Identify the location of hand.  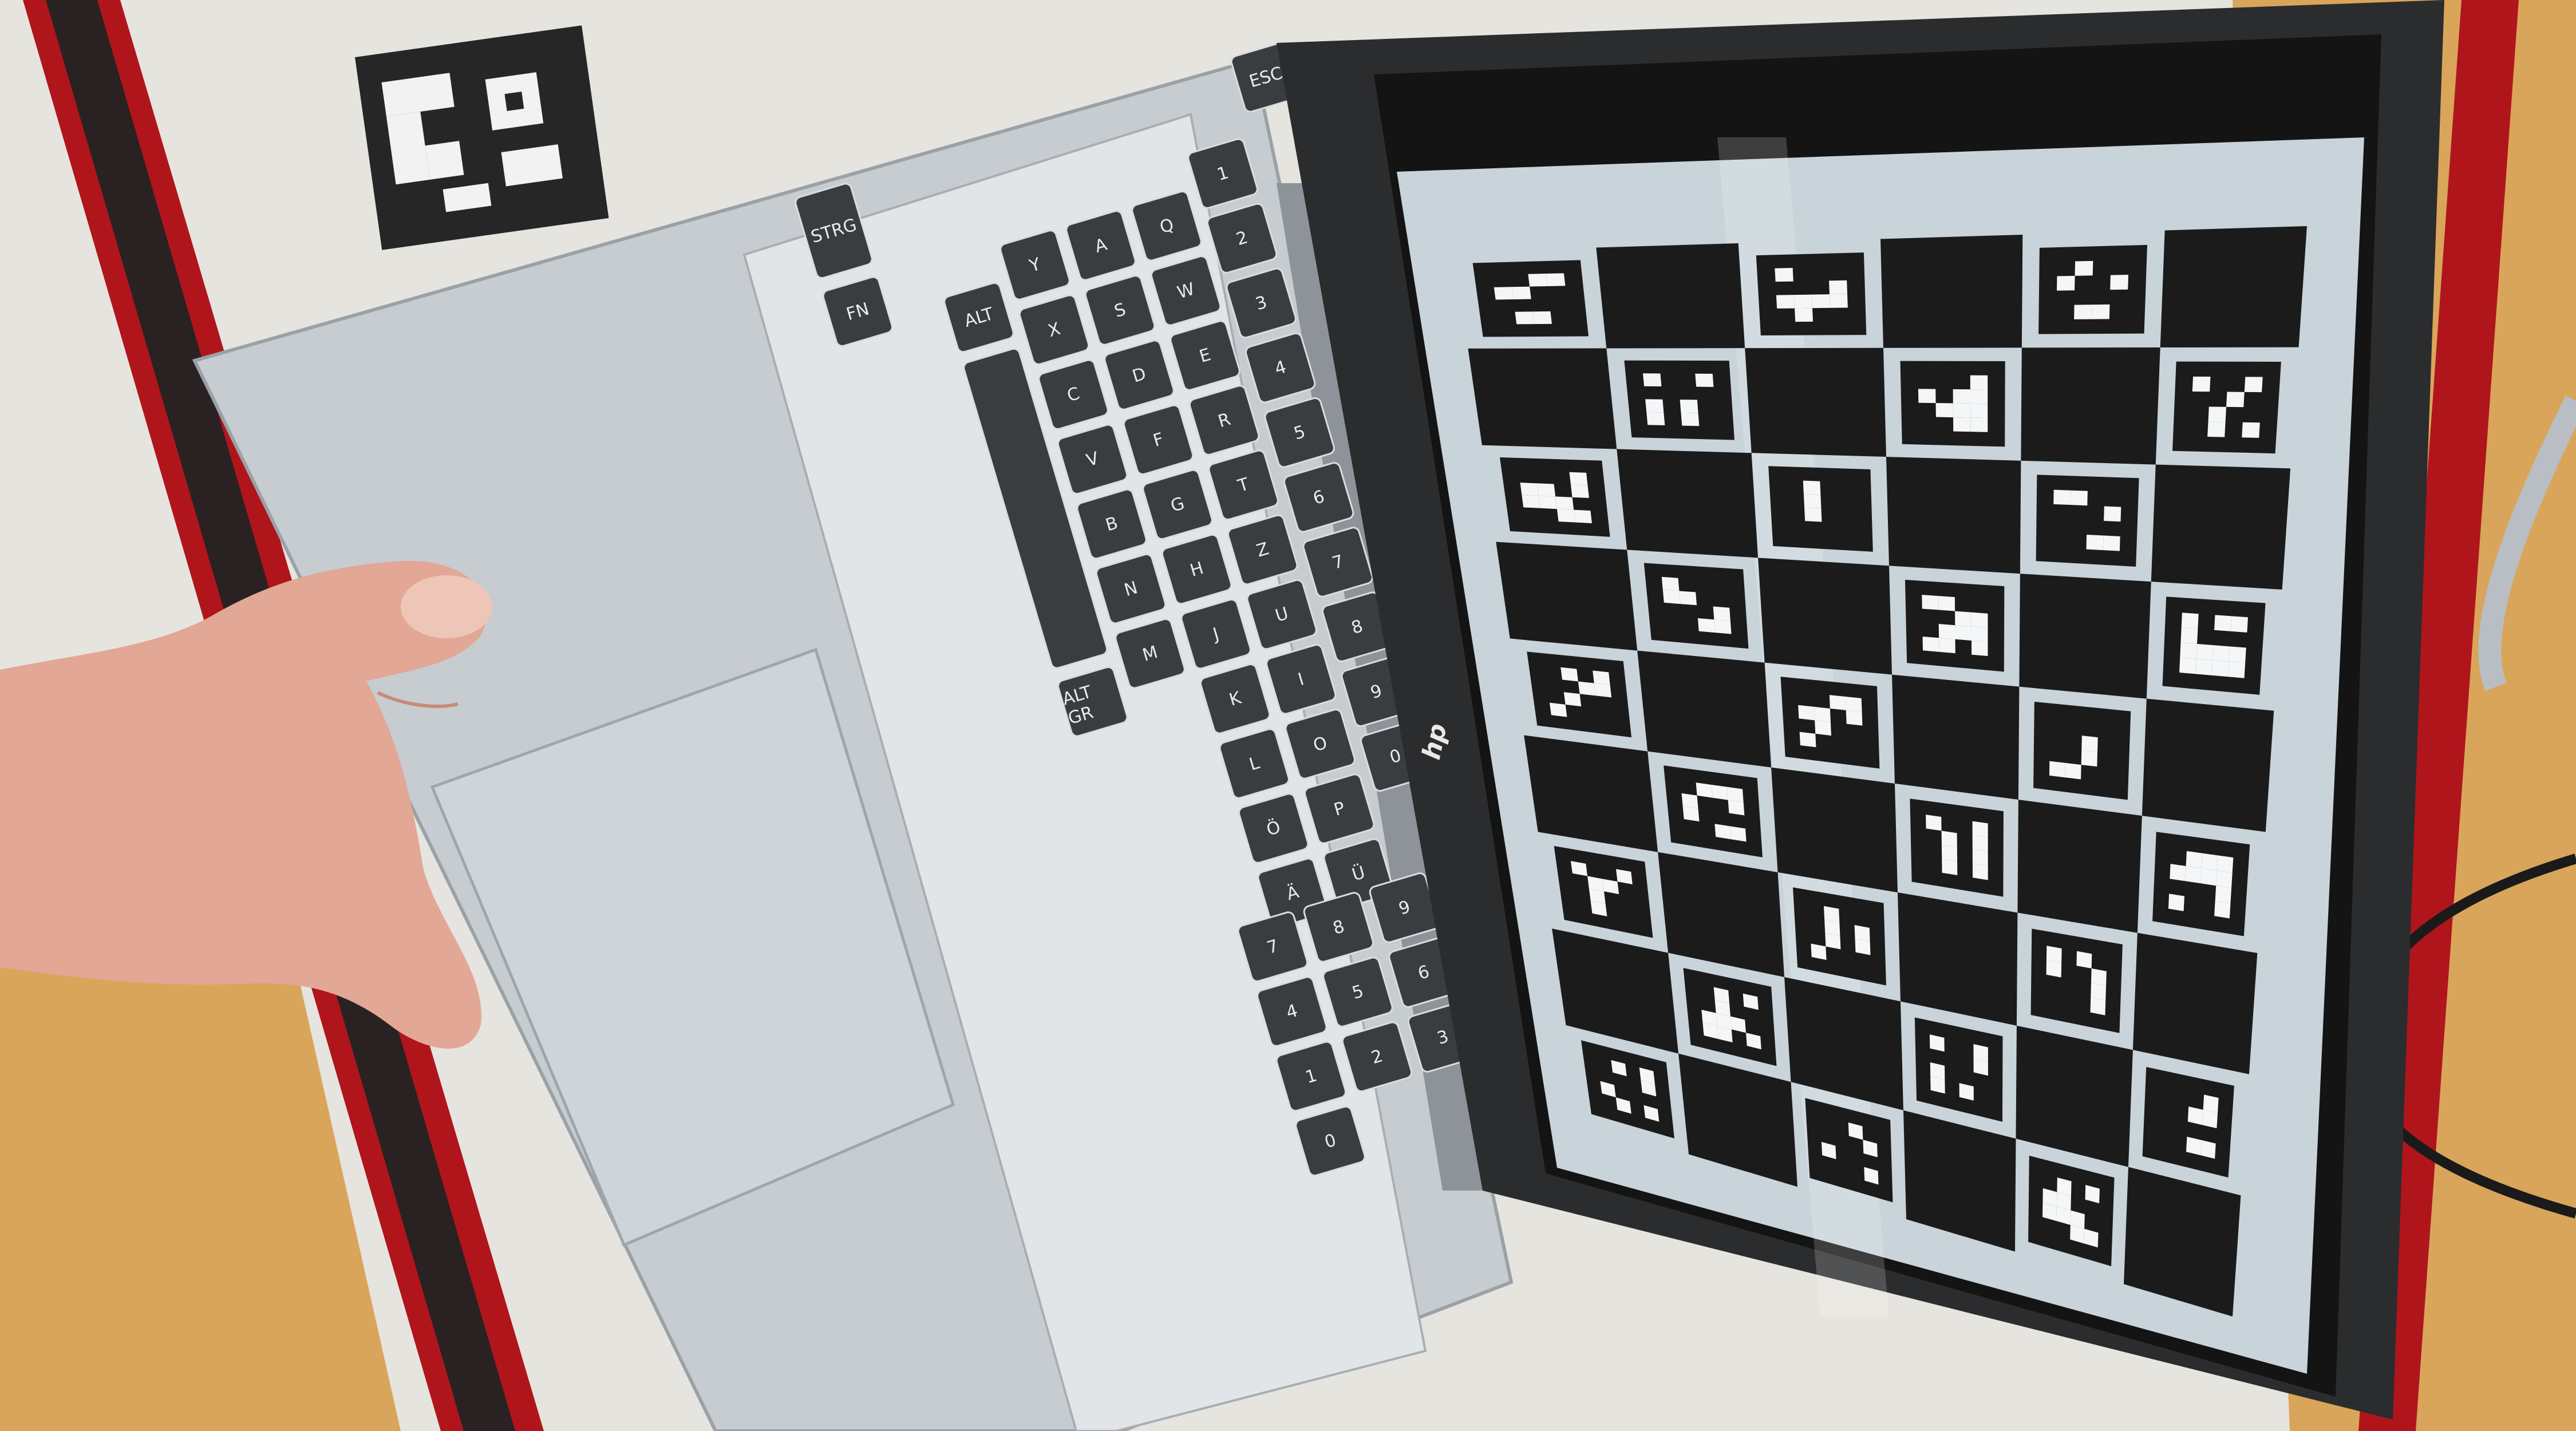
(246, 804).